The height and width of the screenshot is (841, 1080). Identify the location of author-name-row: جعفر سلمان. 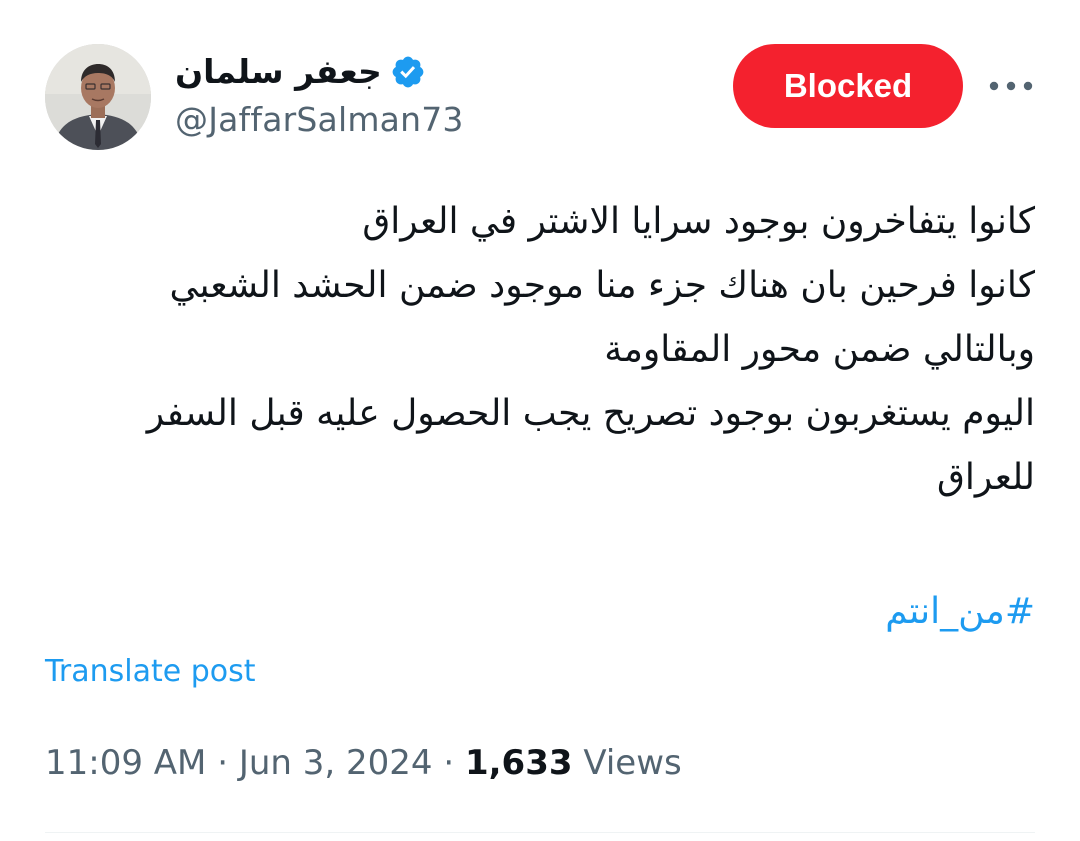
(300, 72).